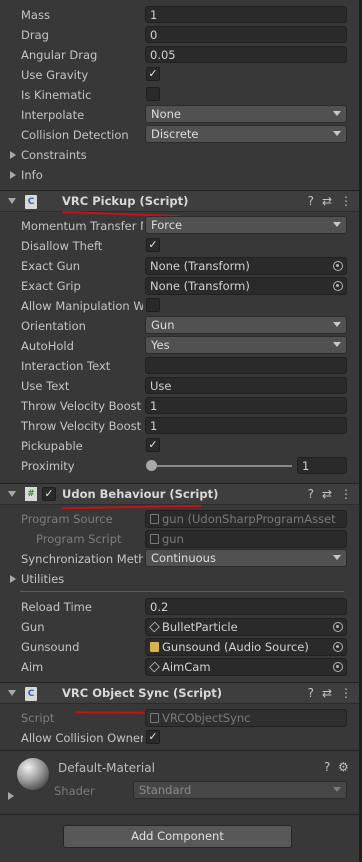 The height and width of the screenshot is (862, 362). Describe the element at coordinates (240, 790) in the screenshot. I see `shader-dropdown: Standard` at that location.